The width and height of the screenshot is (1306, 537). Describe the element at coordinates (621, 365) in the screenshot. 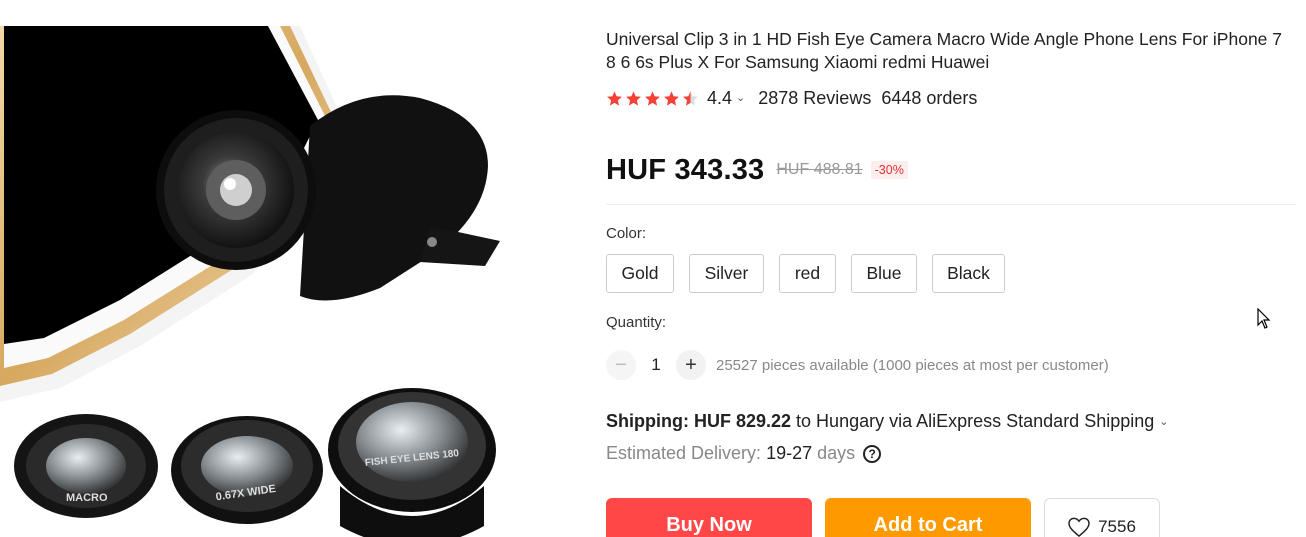

I see `minus-icon: −` at that location.